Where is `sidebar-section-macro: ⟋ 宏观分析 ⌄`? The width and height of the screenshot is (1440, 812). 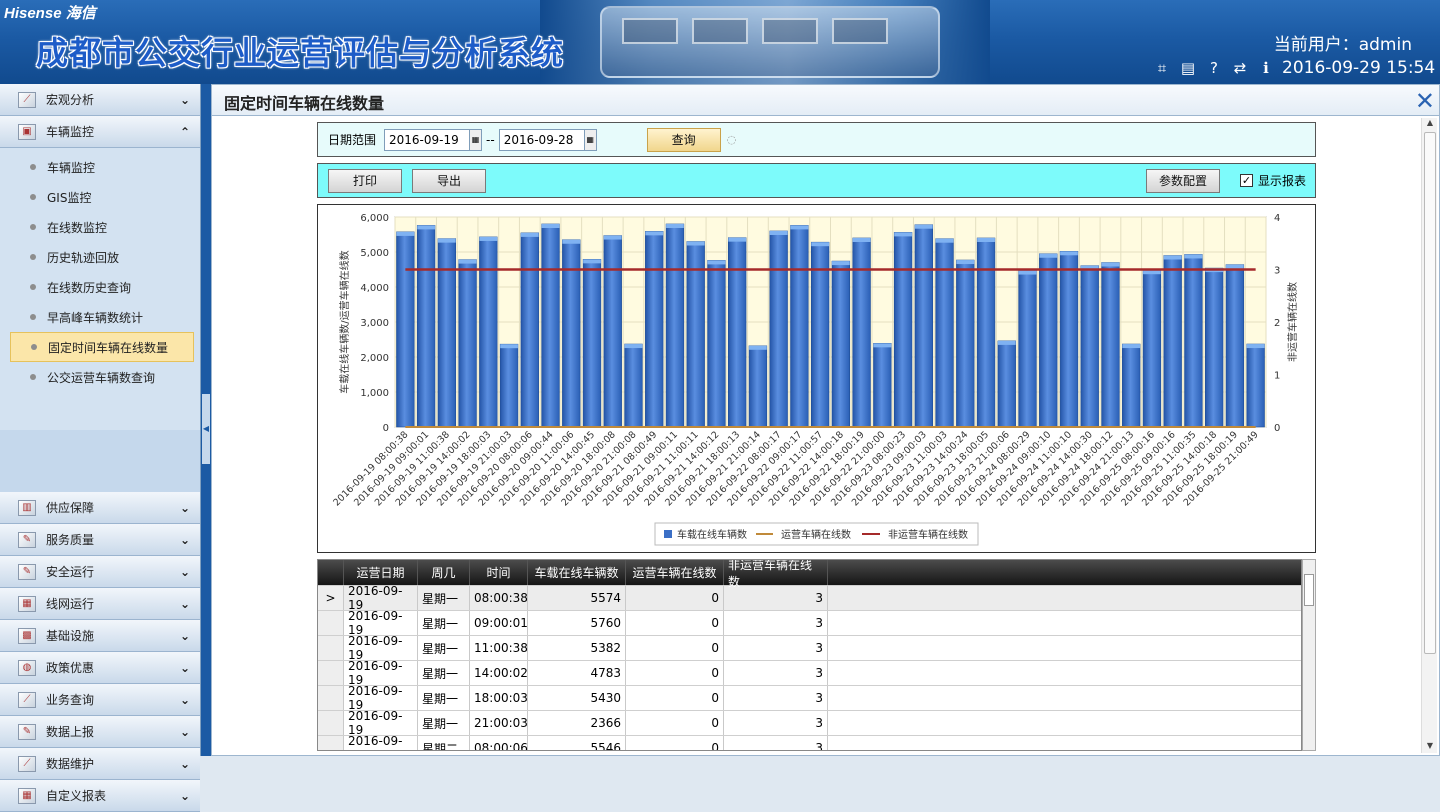 sidebar-section-macro: ⟋ 宏观分析 ⌄ is located at coordinates (100, 100).